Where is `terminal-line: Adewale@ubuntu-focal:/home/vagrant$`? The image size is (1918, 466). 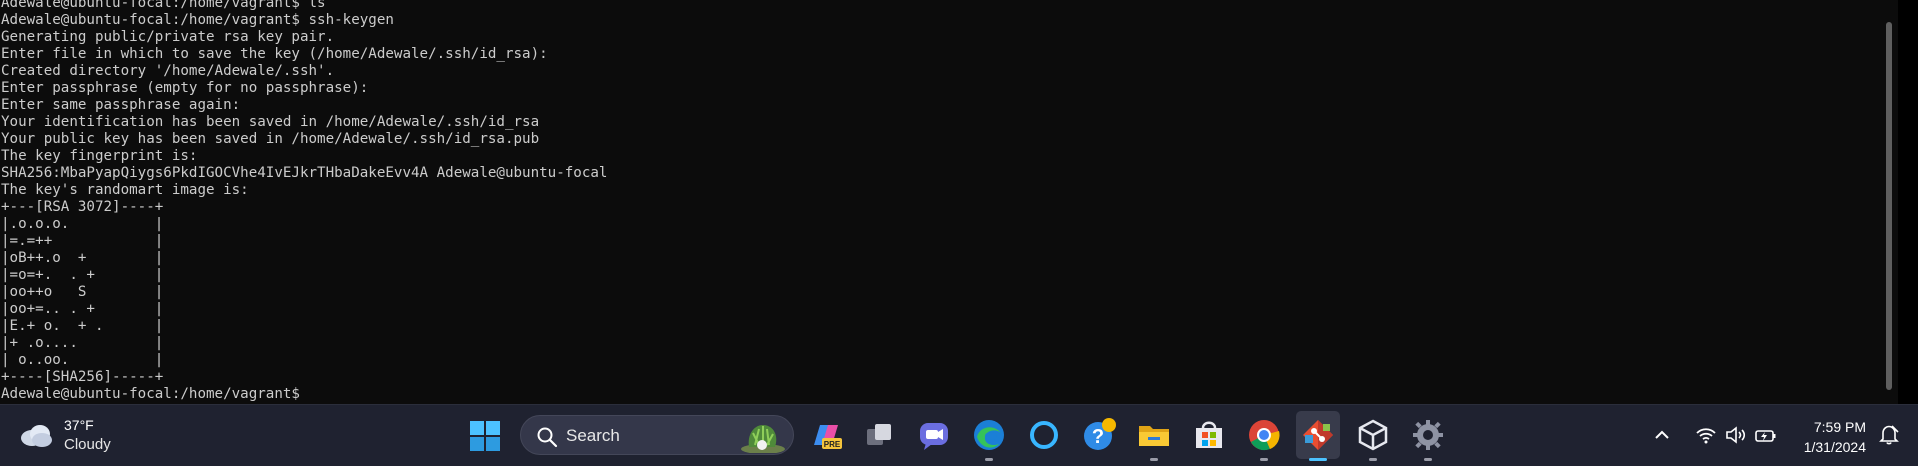
terminal-line: Adewale@ubuntu-focal:/home/vagrant$ is located at coordinates (155, 394).